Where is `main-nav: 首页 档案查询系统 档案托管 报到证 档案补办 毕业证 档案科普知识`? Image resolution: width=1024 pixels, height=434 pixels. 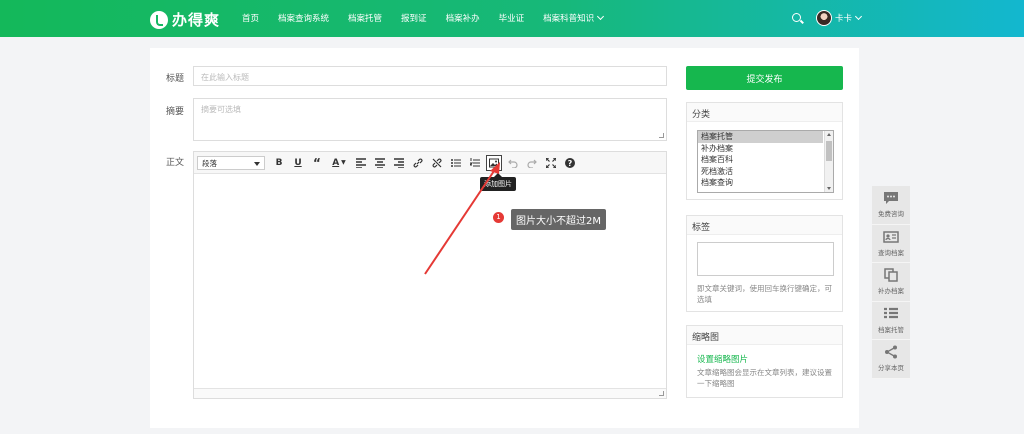 main-nav: 首页 档案查询系统 档案托管 报到证 档案补办 毕业证 档案科普知识 is located at coordinates (432, 18).